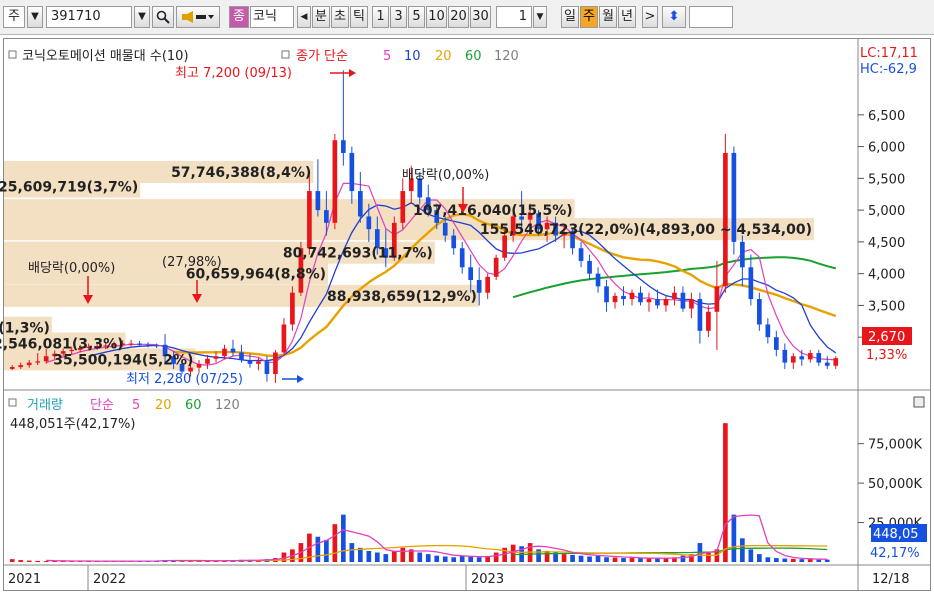 This screenshot has height=593, width=934. Describe the element at coordinates (300, 379) in the screenshot. I see `low-arrow-icon` at that location.